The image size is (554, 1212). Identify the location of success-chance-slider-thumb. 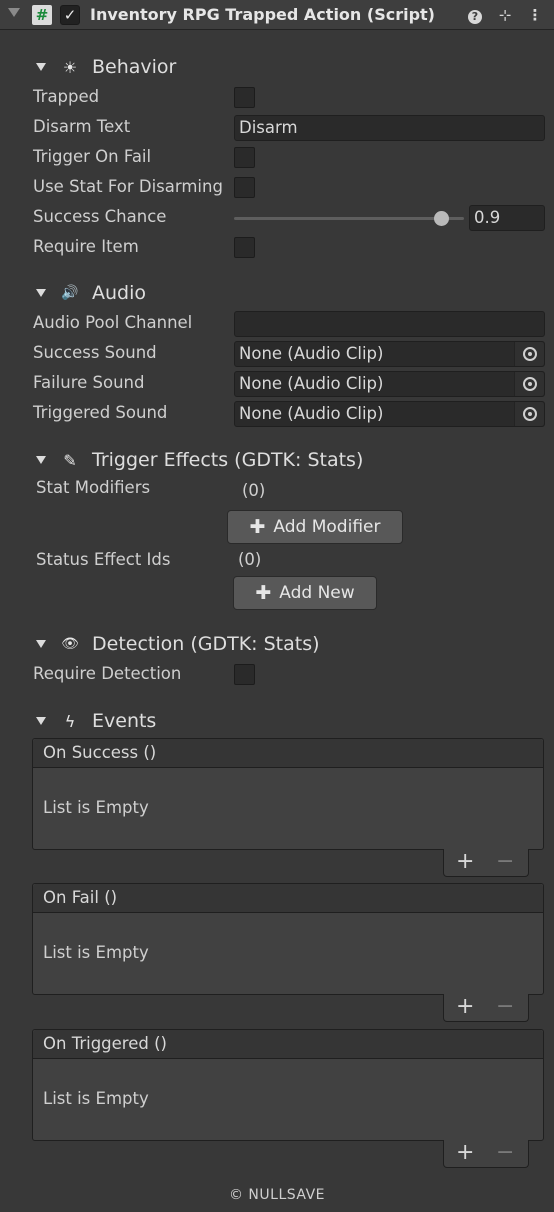
(441, 218).